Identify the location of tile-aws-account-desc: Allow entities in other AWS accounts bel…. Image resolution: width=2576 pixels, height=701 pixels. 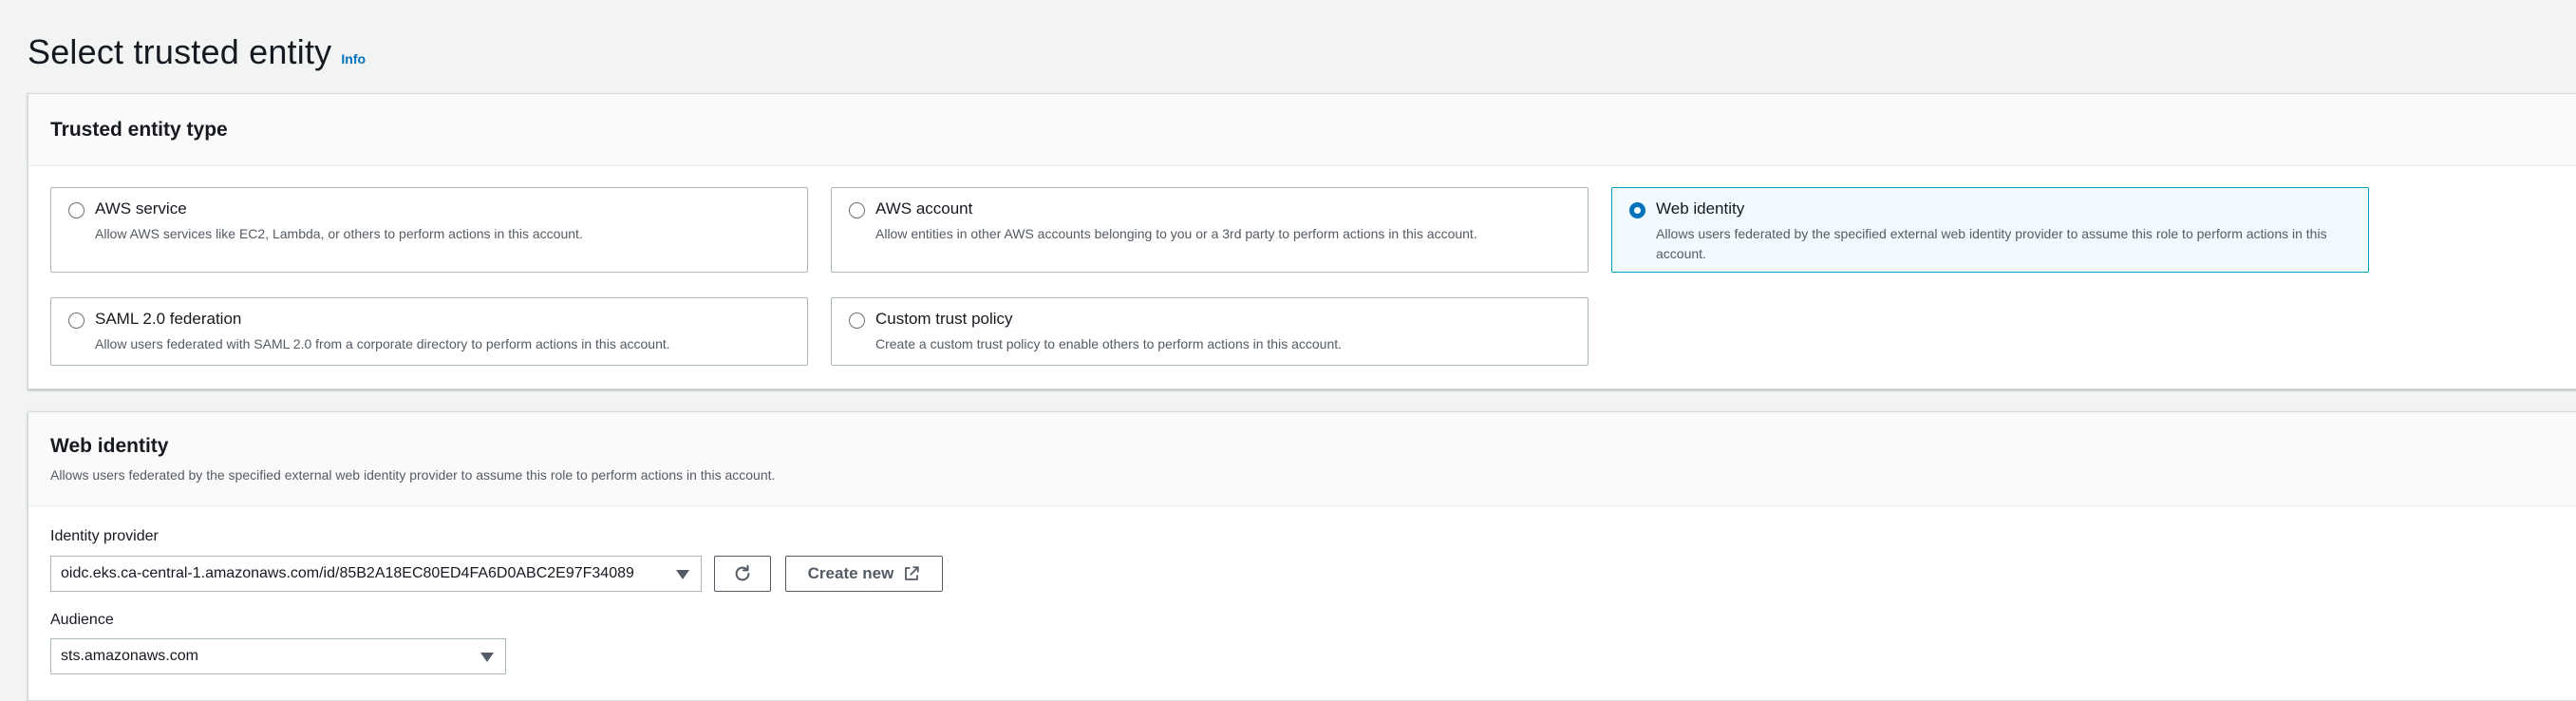
(1176, 234).